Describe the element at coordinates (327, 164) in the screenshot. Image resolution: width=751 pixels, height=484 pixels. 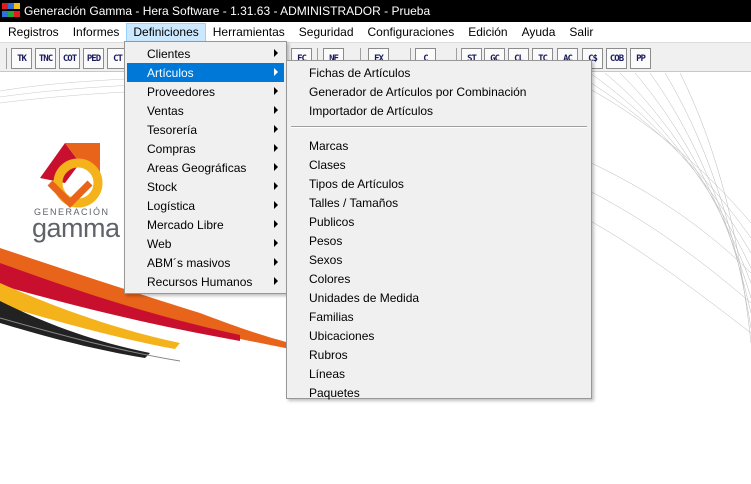
I see `menu-item-label: Clases` at that location.